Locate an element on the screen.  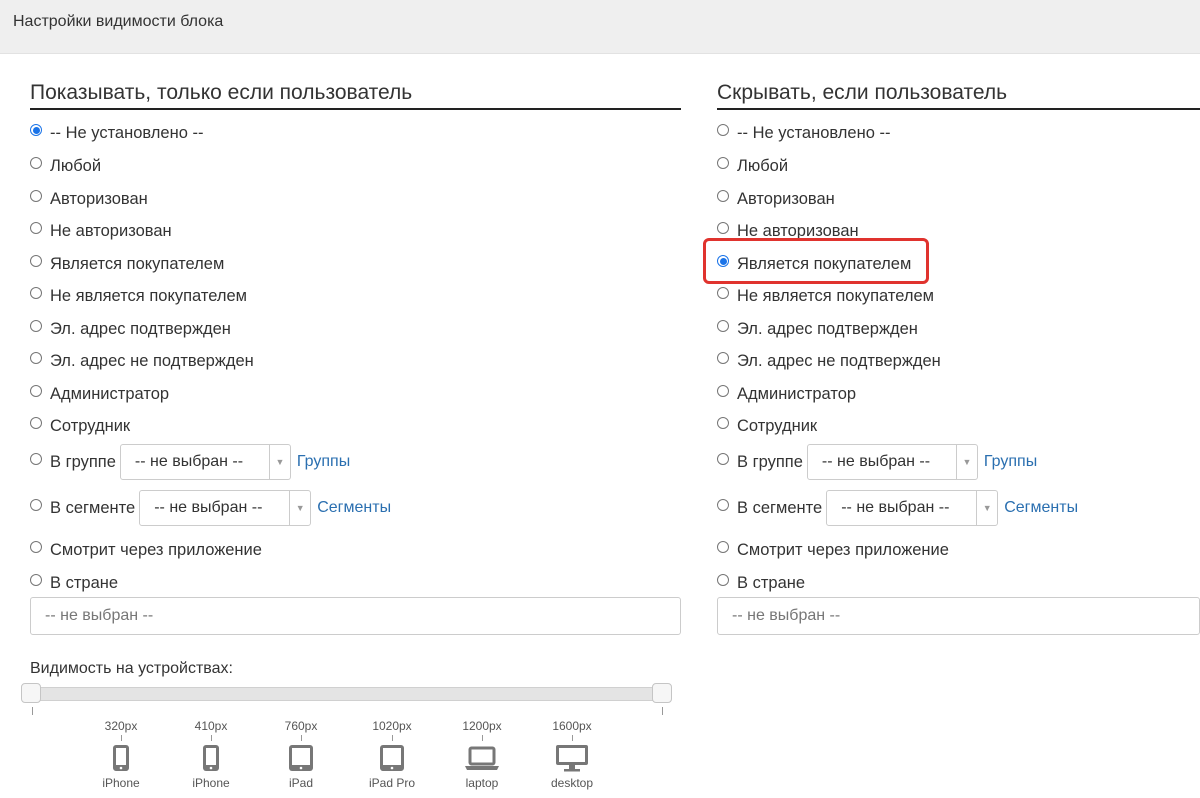
hide-option-not-set: -- Не установлено -- is located at coordinates (803, 133).